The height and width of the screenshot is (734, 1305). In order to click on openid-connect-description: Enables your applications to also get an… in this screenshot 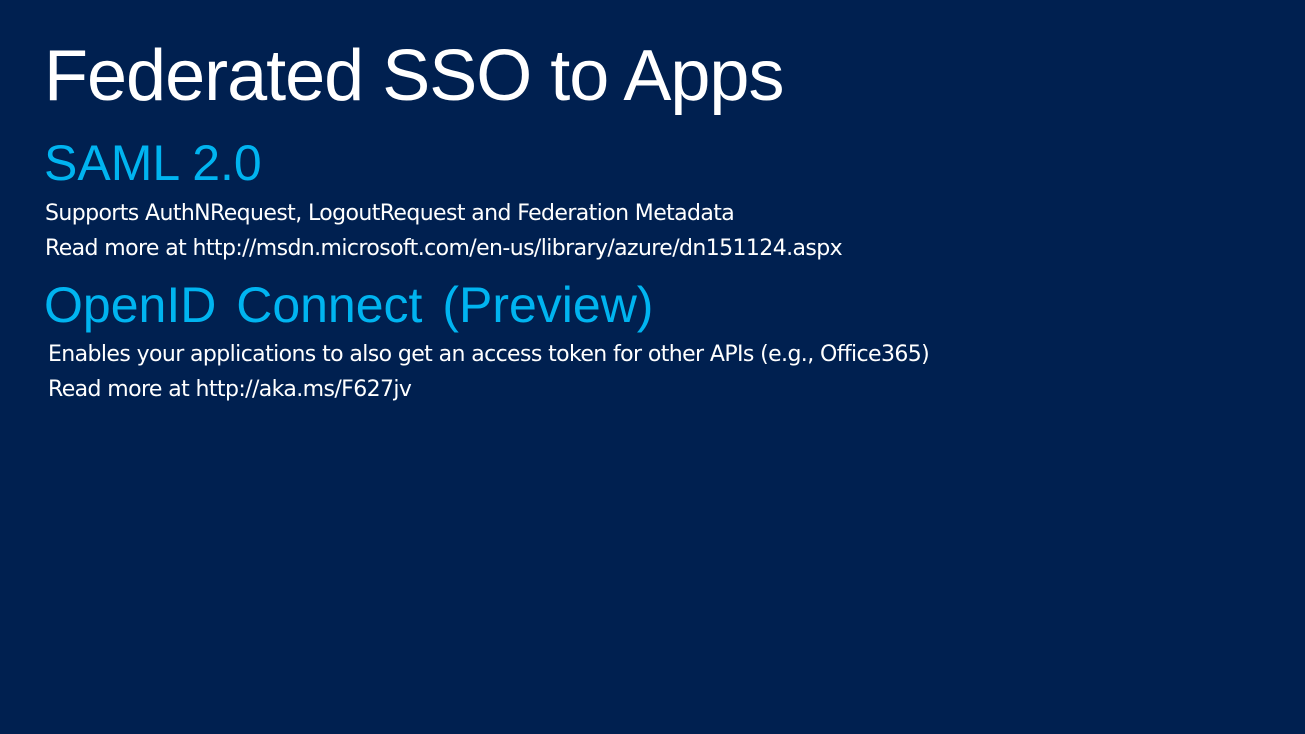, I will do `click(489, 354)`.